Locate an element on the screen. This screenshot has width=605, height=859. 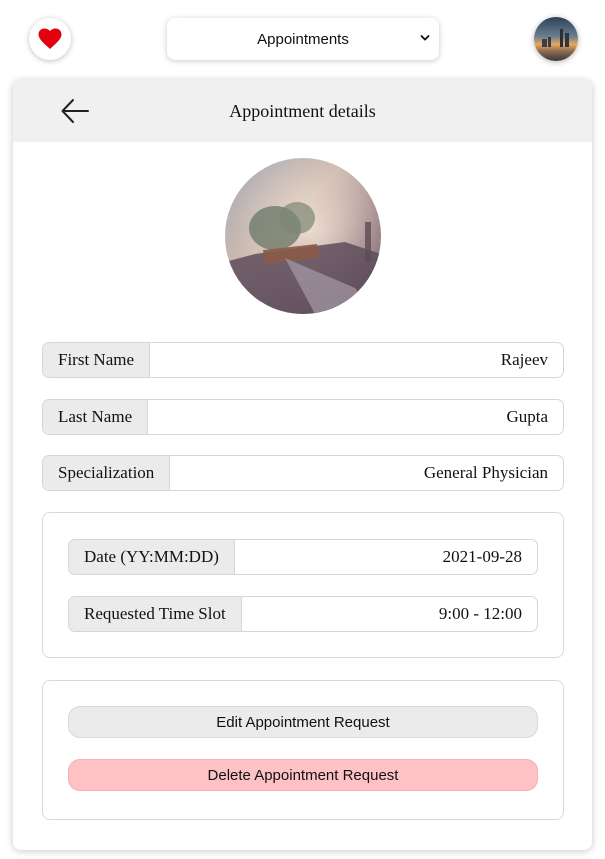
avatar-image is located at coordinates (556, 39).